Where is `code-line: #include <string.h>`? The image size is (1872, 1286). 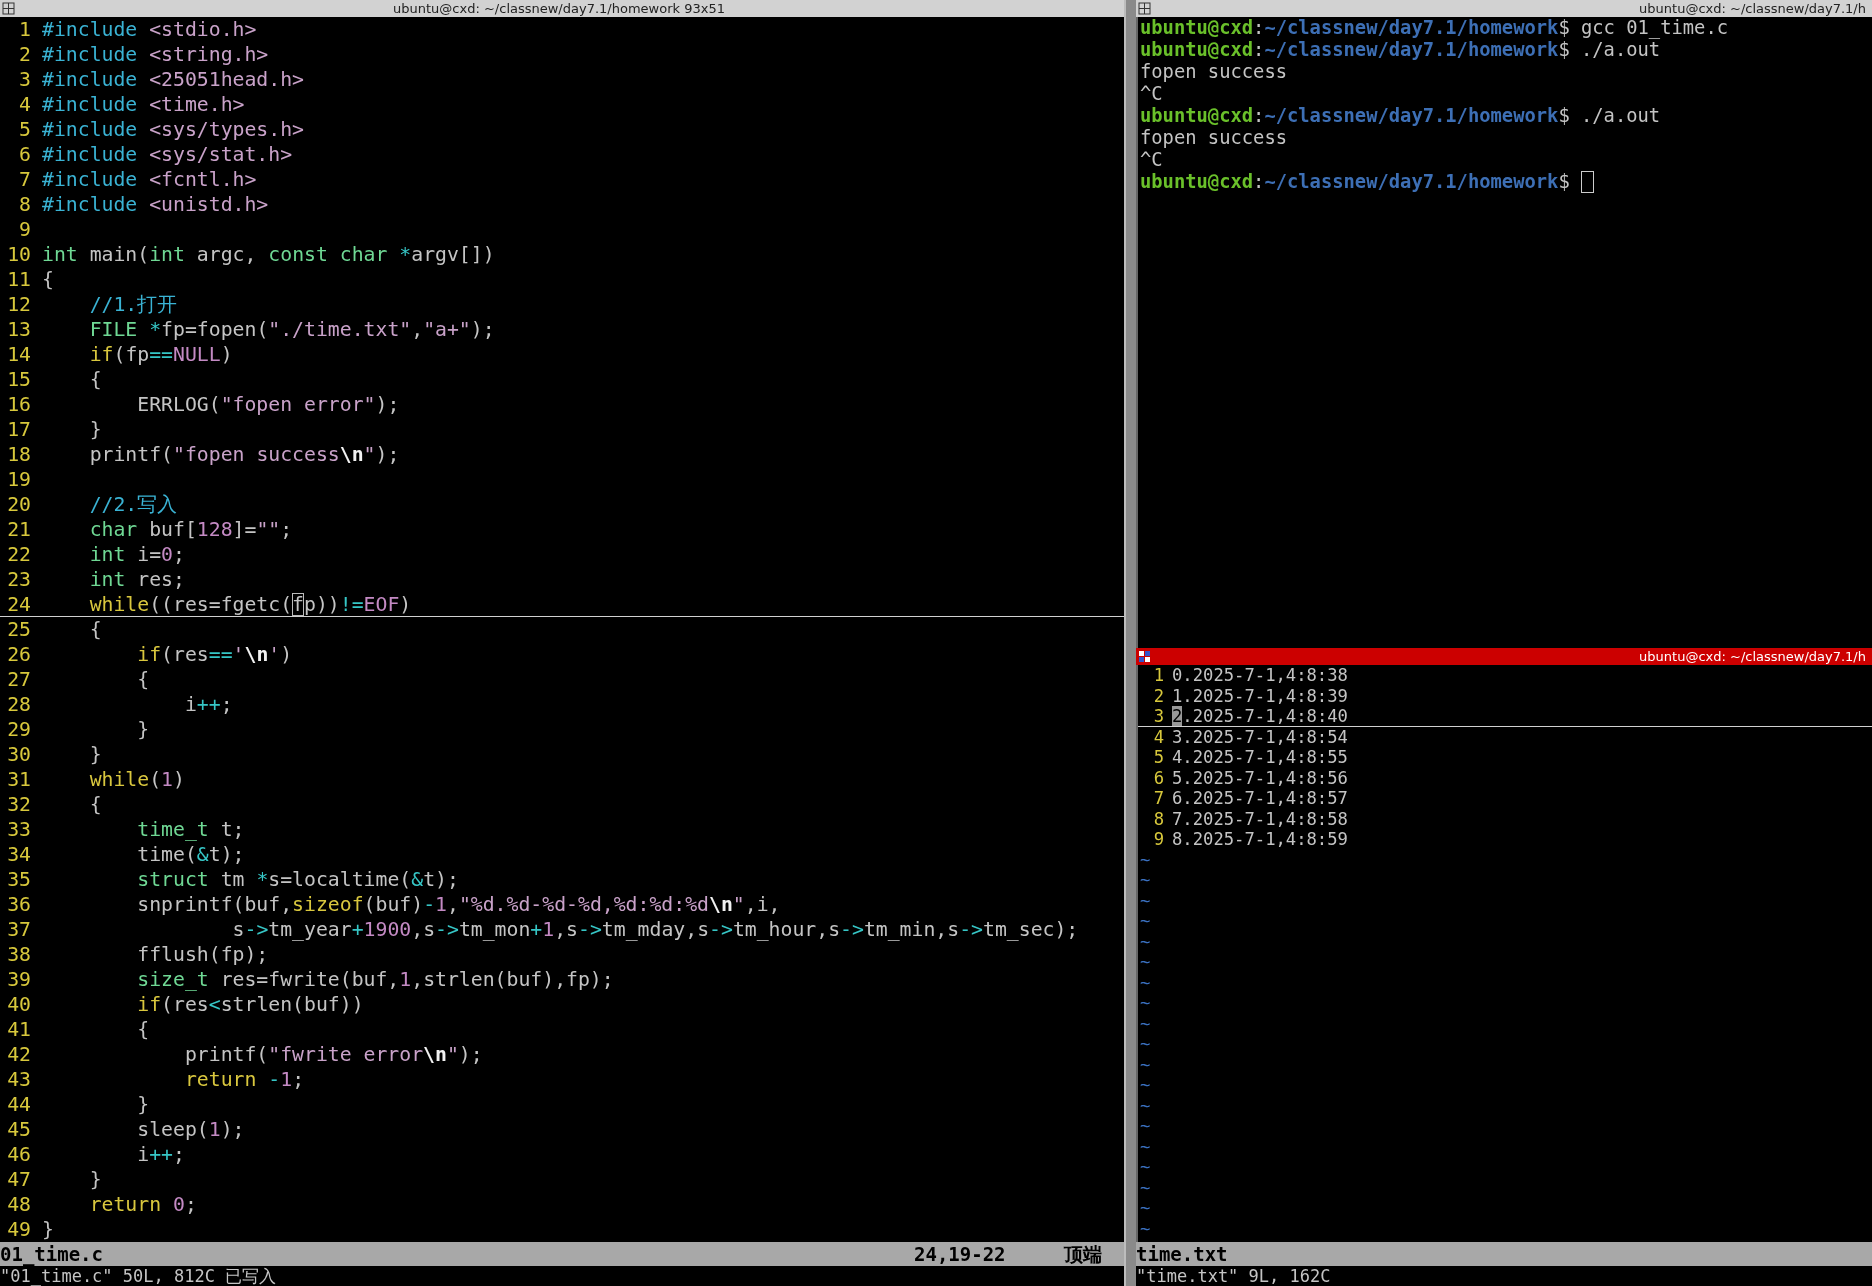
code-line: #include <string.h> is located at coordinates (155, 54).